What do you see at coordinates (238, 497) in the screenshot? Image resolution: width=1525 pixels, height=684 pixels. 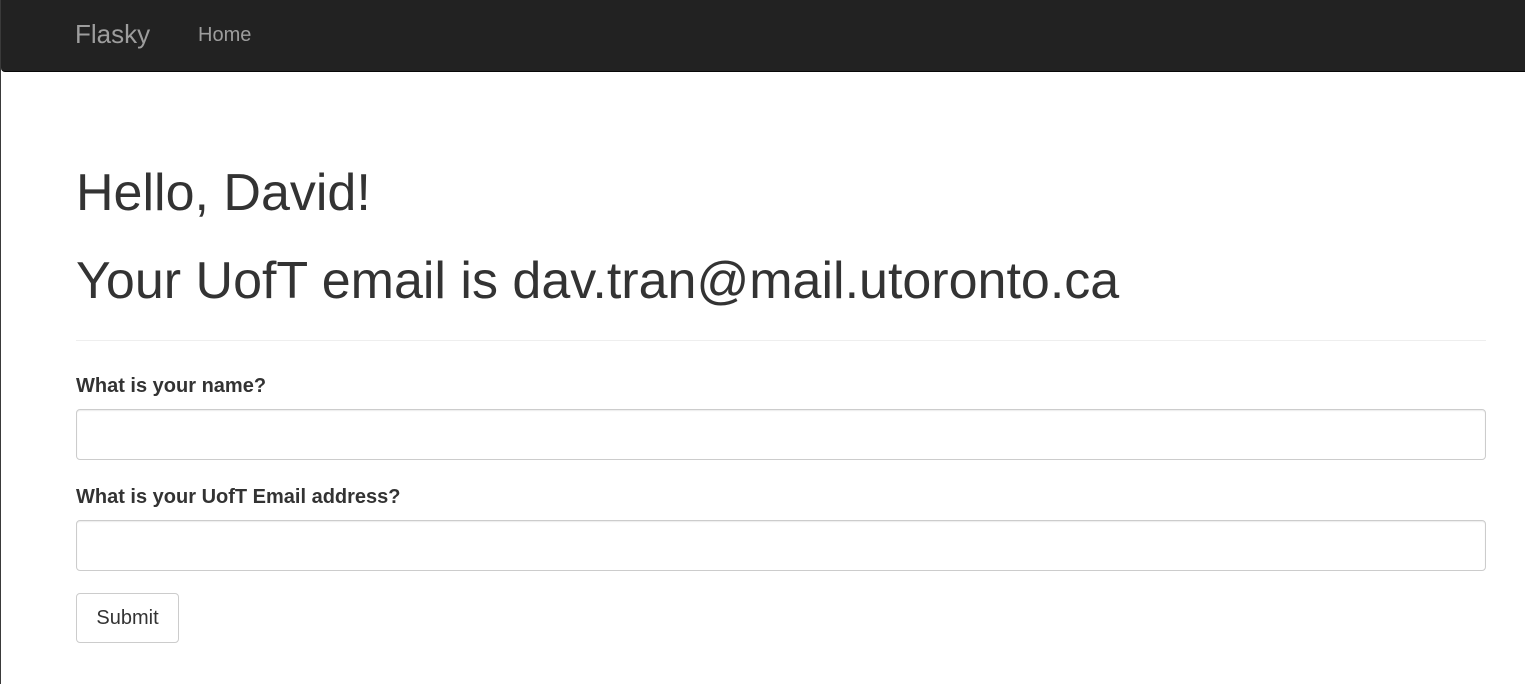 I see `email-label: What is your UofT Email address?` at bounding box center [238, 497].